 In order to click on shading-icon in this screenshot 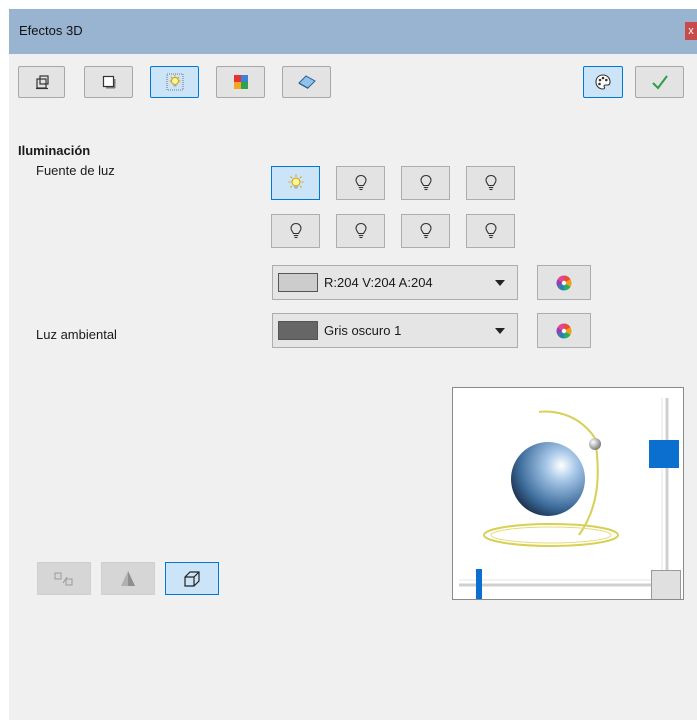, I will do `click(108, 82)`.